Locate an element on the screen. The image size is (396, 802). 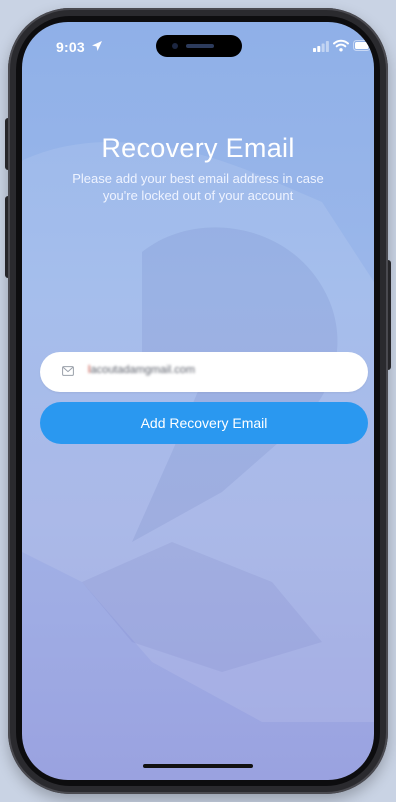
wifi-icon is located at coordinates (341, 45).